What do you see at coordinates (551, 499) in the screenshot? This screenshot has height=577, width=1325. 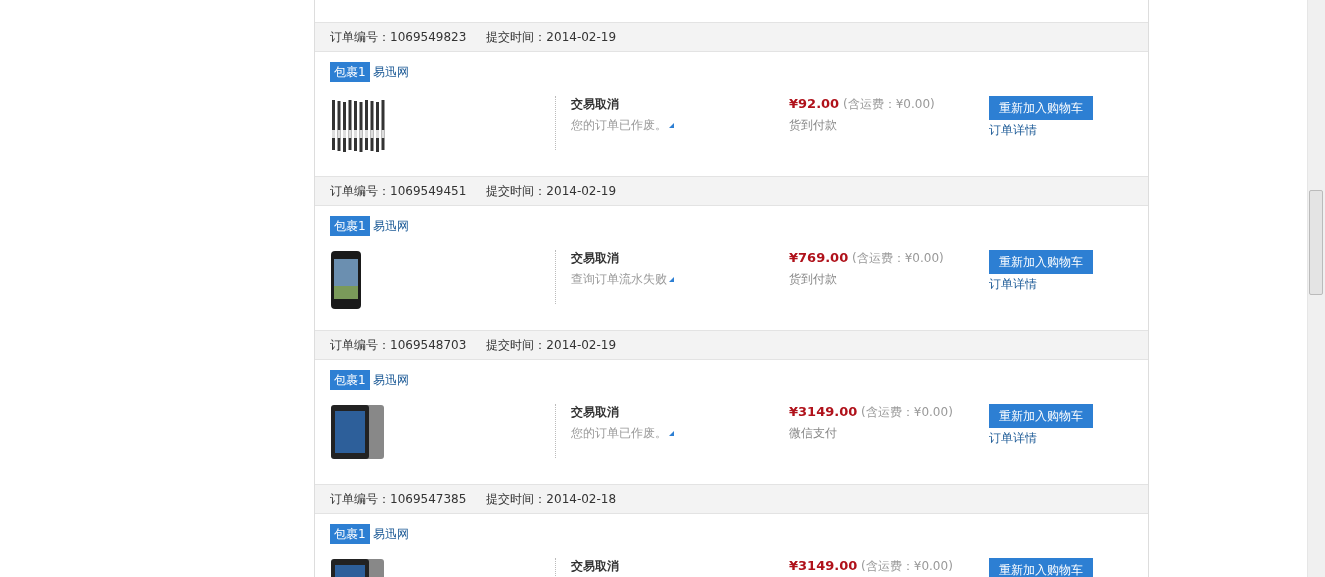 I see `submit-time: 提交时间：2014-02-18` at bounding box center [551, 499].